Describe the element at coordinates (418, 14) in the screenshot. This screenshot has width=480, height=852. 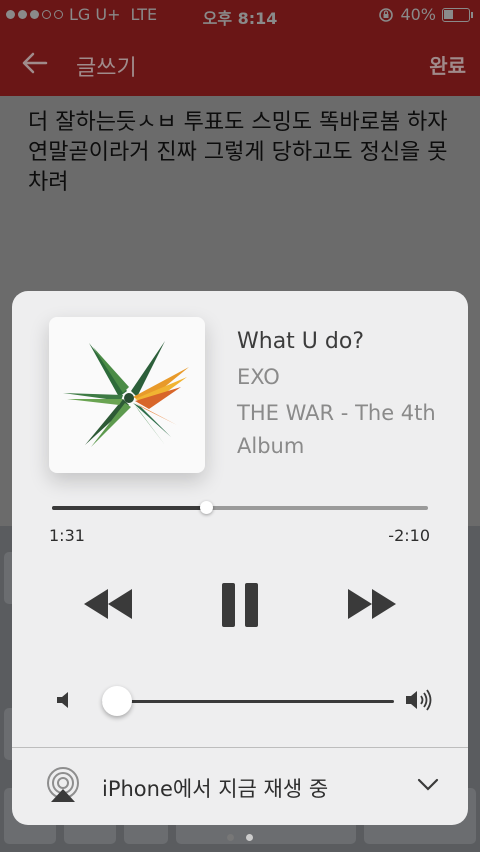
I see `battery-percent: 40%` at that location.